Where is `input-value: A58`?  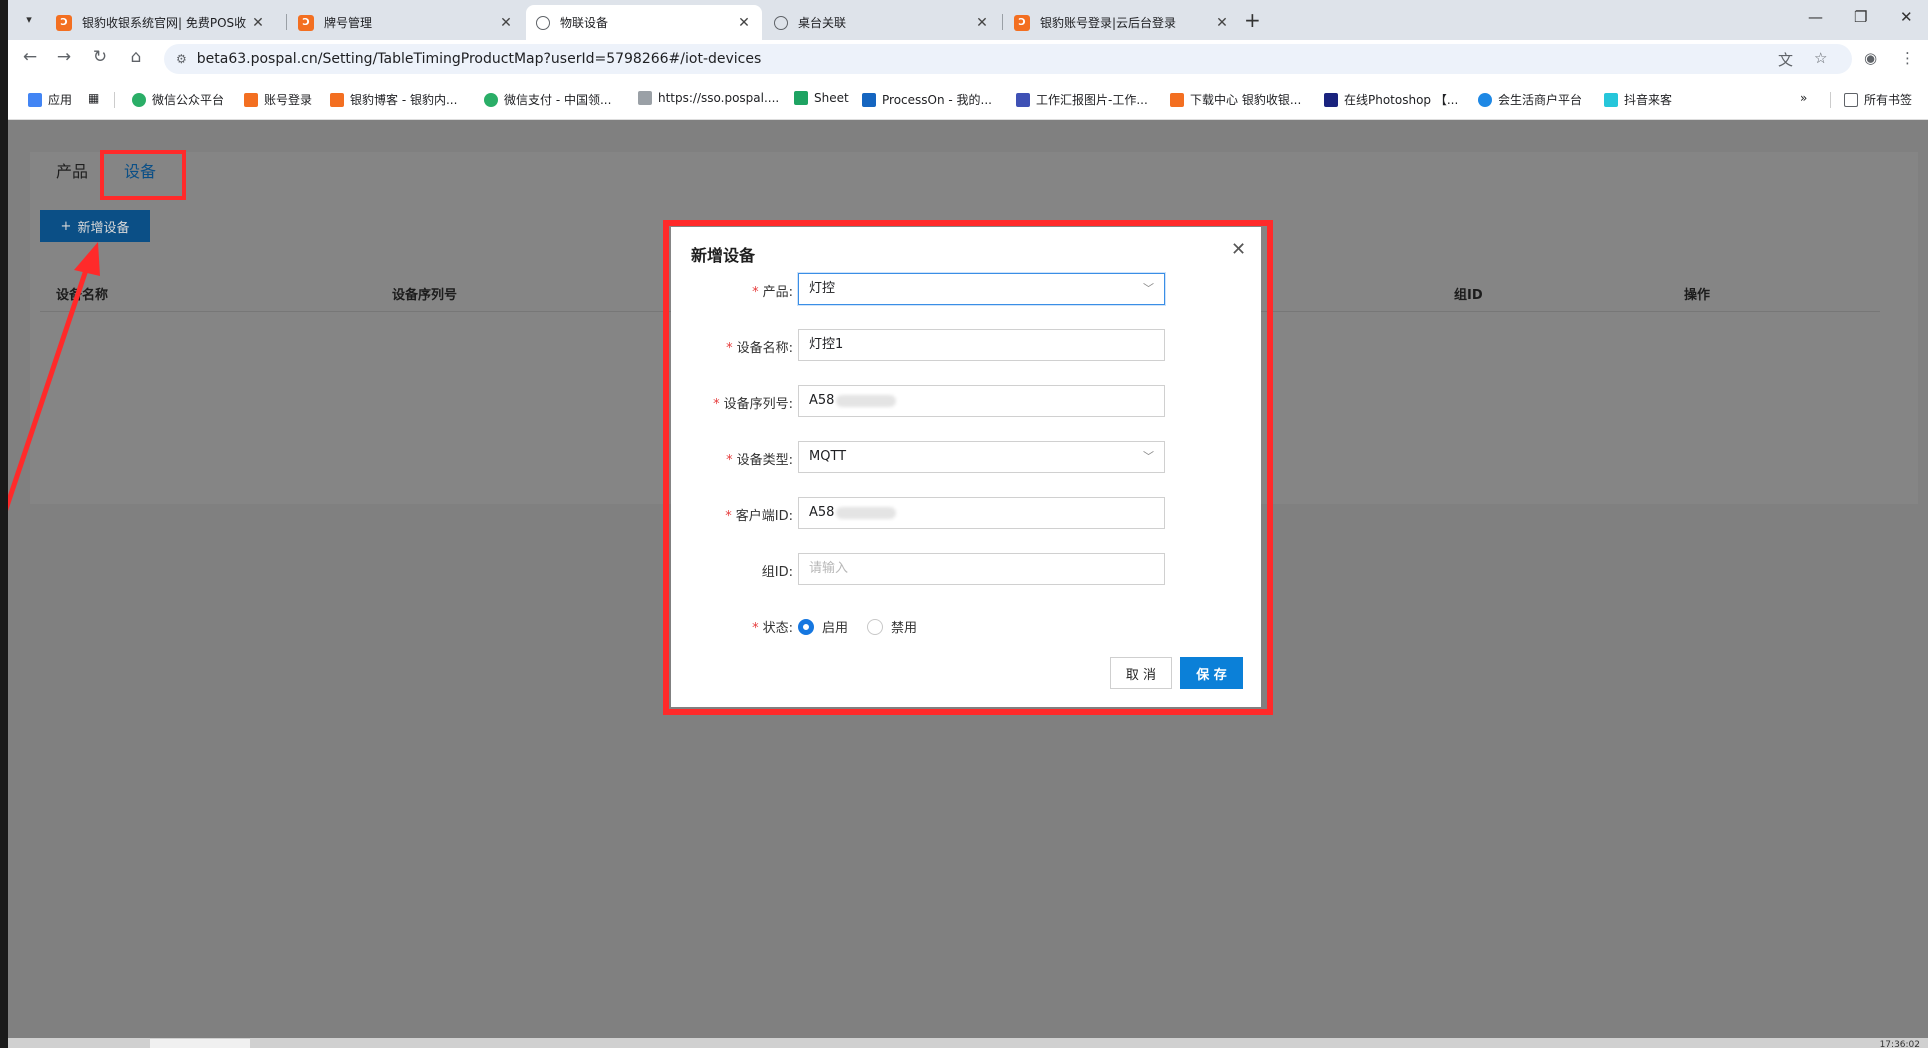 input-value: A58 is located at coordinates (822, 512).